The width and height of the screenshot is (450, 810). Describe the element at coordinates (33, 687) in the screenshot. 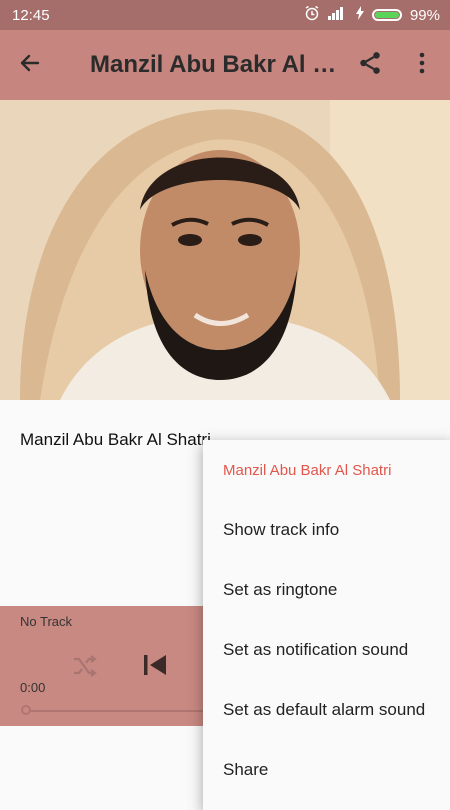

I see `elapsed-time: 0:00` at that location.